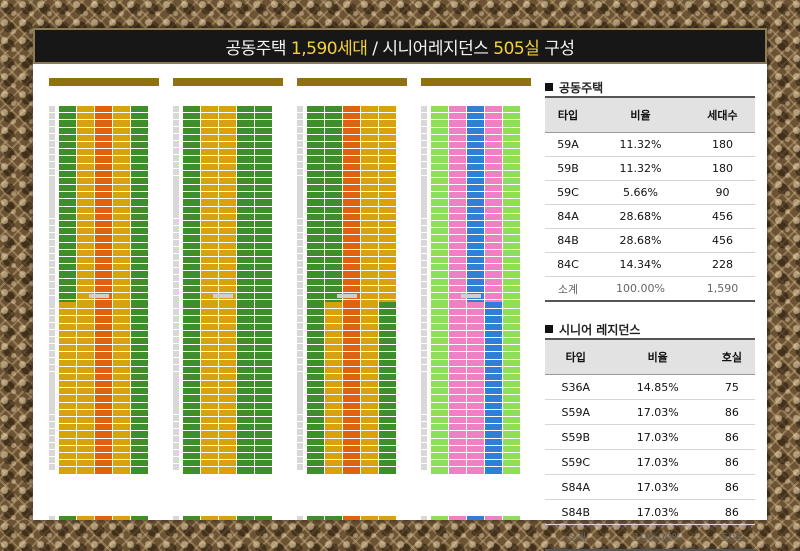 This screenshot has height=551, width=800. Describe the element at coordinates (400, 46) in the screenshot. I see `page-title: 공동주택 1,590세대 / 시니어레지던스 505실 구성` at that location.